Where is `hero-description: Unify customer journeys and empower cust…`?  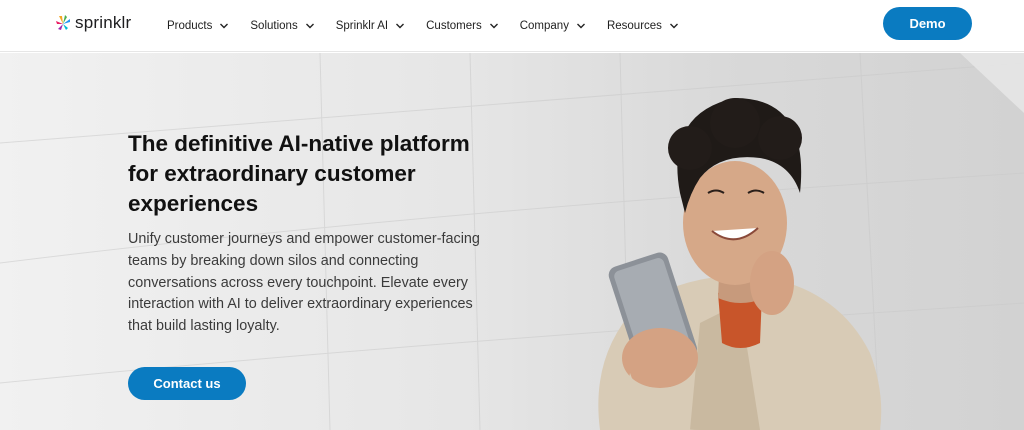
hero-description: Unify customer journeys and empower cust… is located at coordinates (304, 283).